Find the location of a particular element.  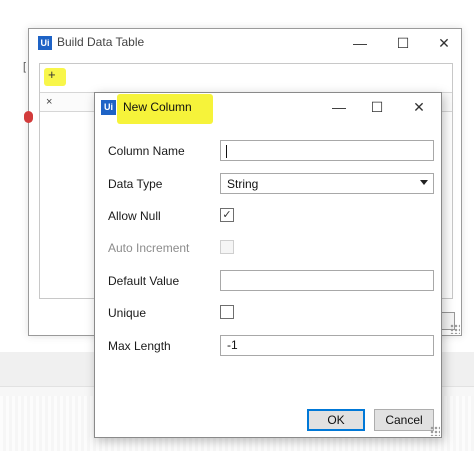

column-name-input is located at coordinates (327, 150).